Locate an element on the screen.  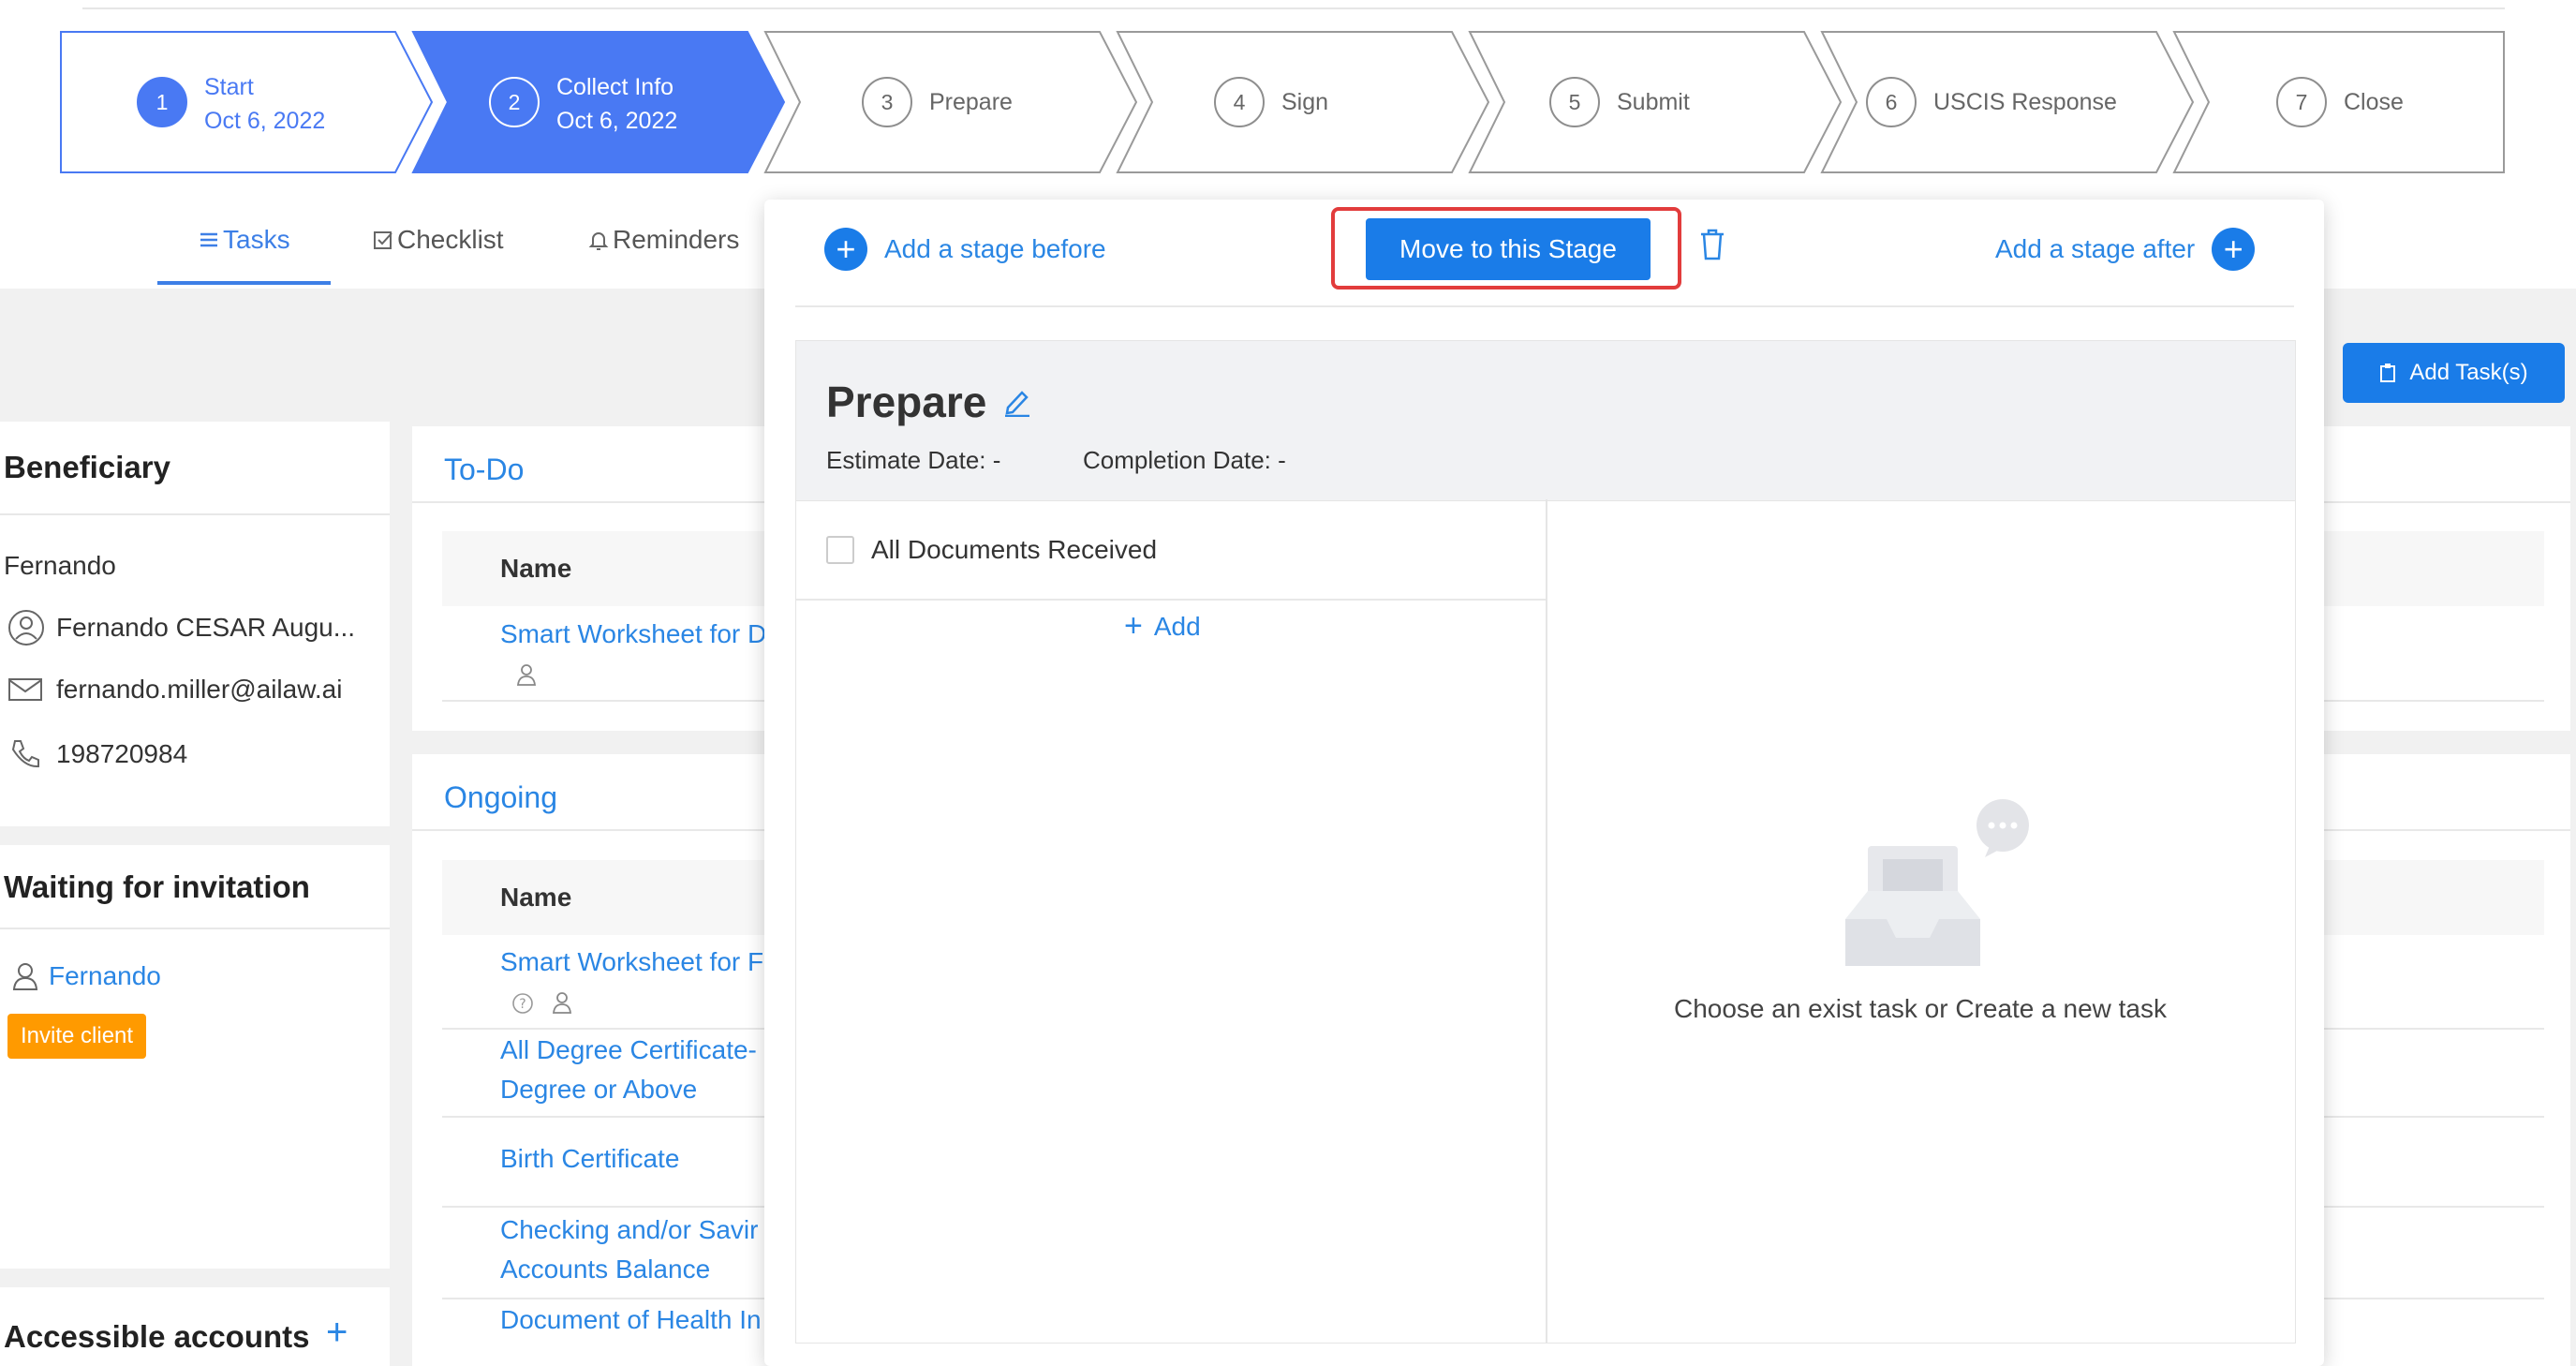
step-label: Submit is located at coordinates (1654, 102).